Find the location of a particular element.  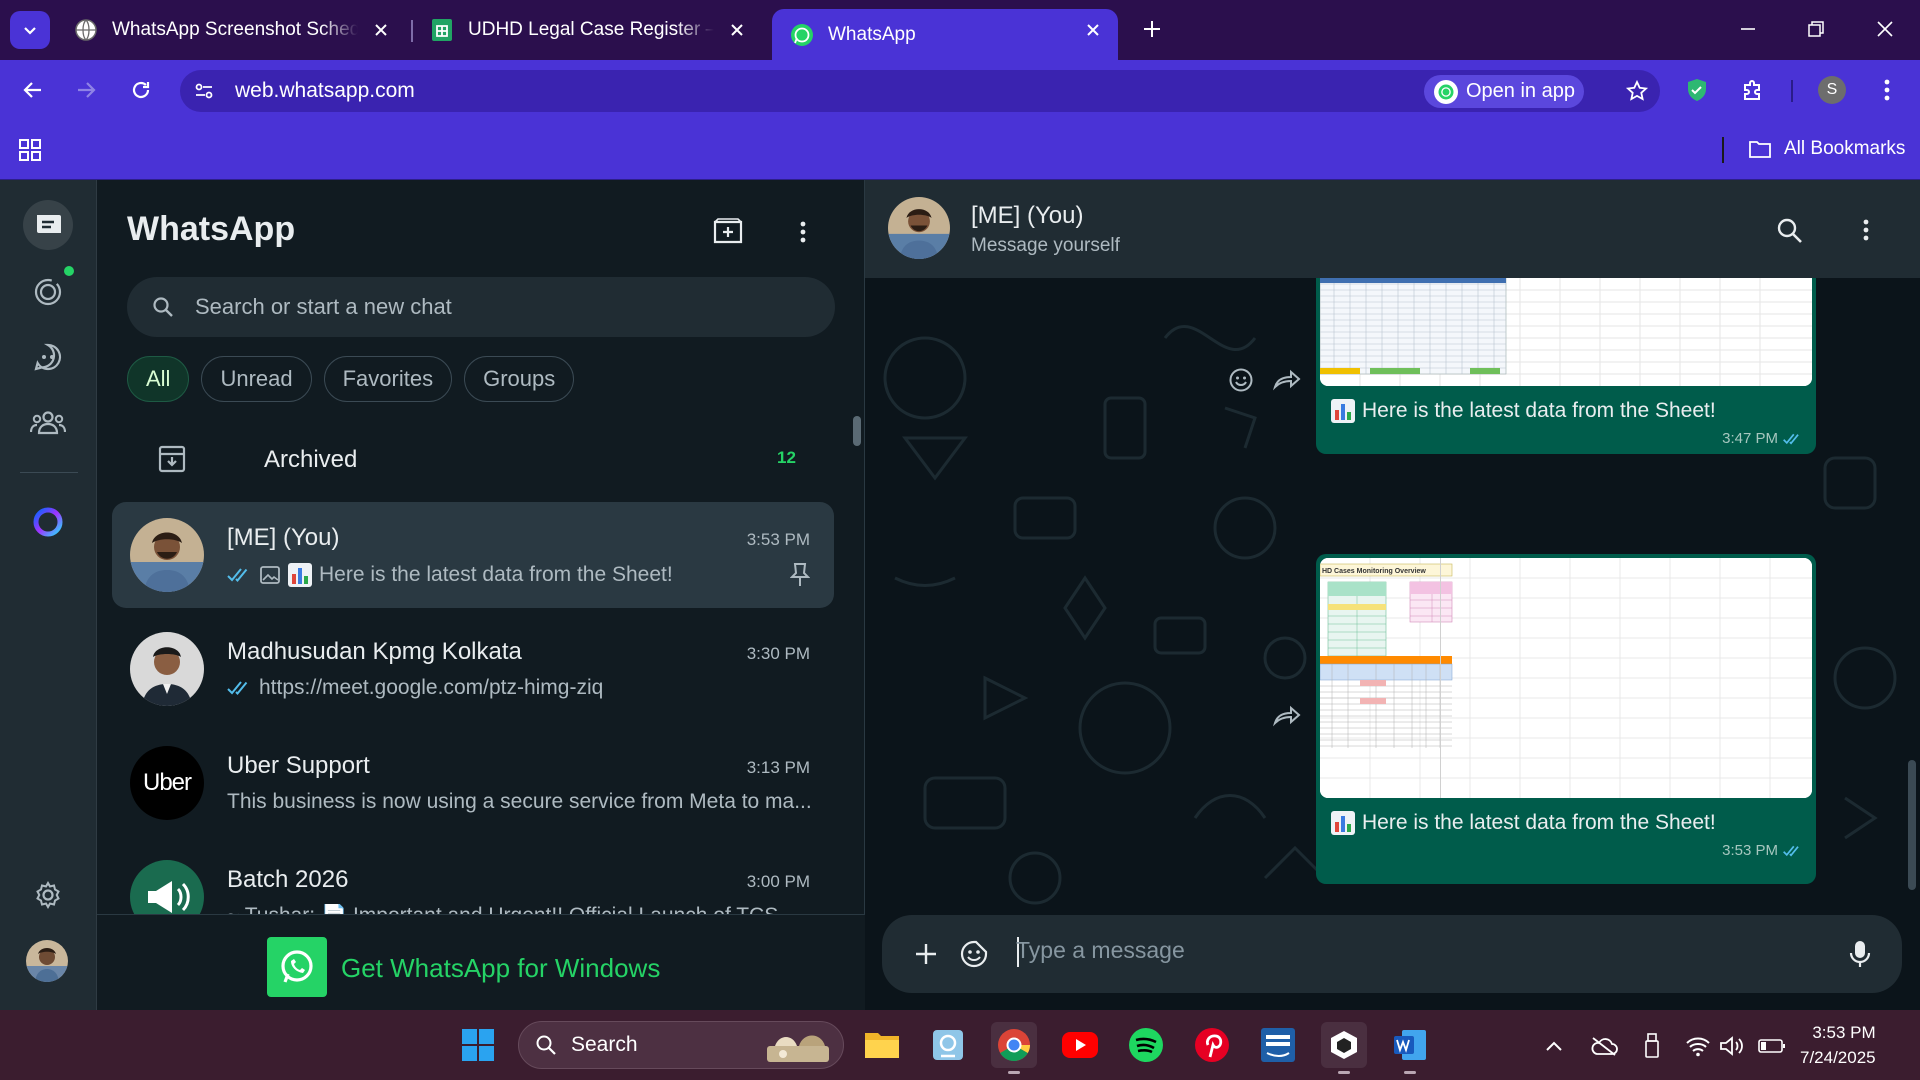

archive-icon is located at coordinates (172, 459).